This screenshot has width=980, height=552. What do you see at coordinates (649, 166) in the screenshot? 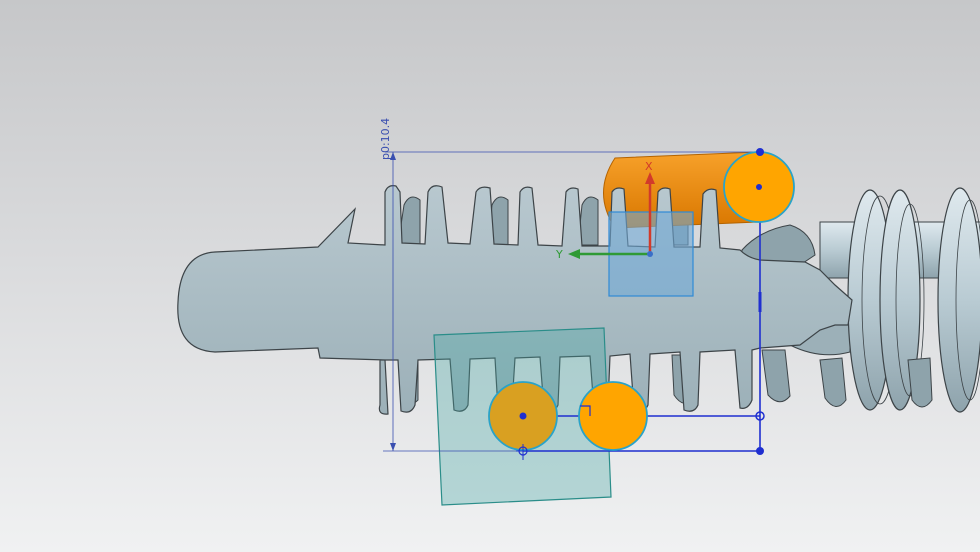
I see `x-axis-label: X` at bounding box center [649, 166].